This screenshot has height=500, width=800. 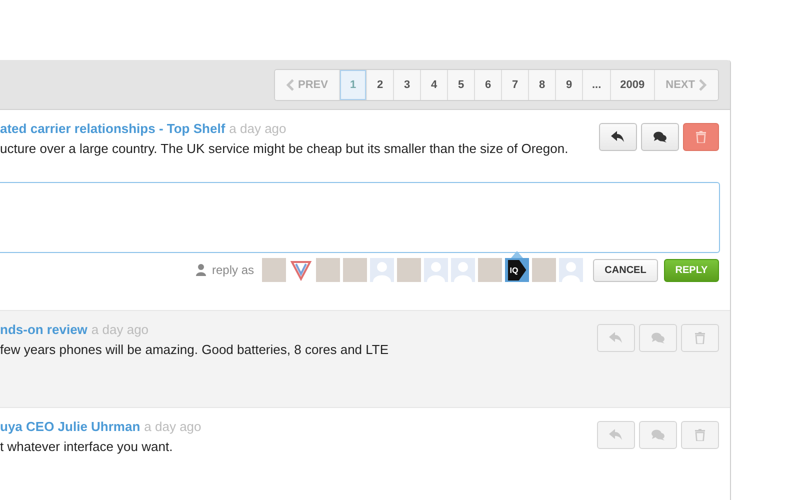 I want to click on comment-text: ucture over a large country. The UK service might be cheap but its smaller than the size of Oregon., so click(x=284, y=148).